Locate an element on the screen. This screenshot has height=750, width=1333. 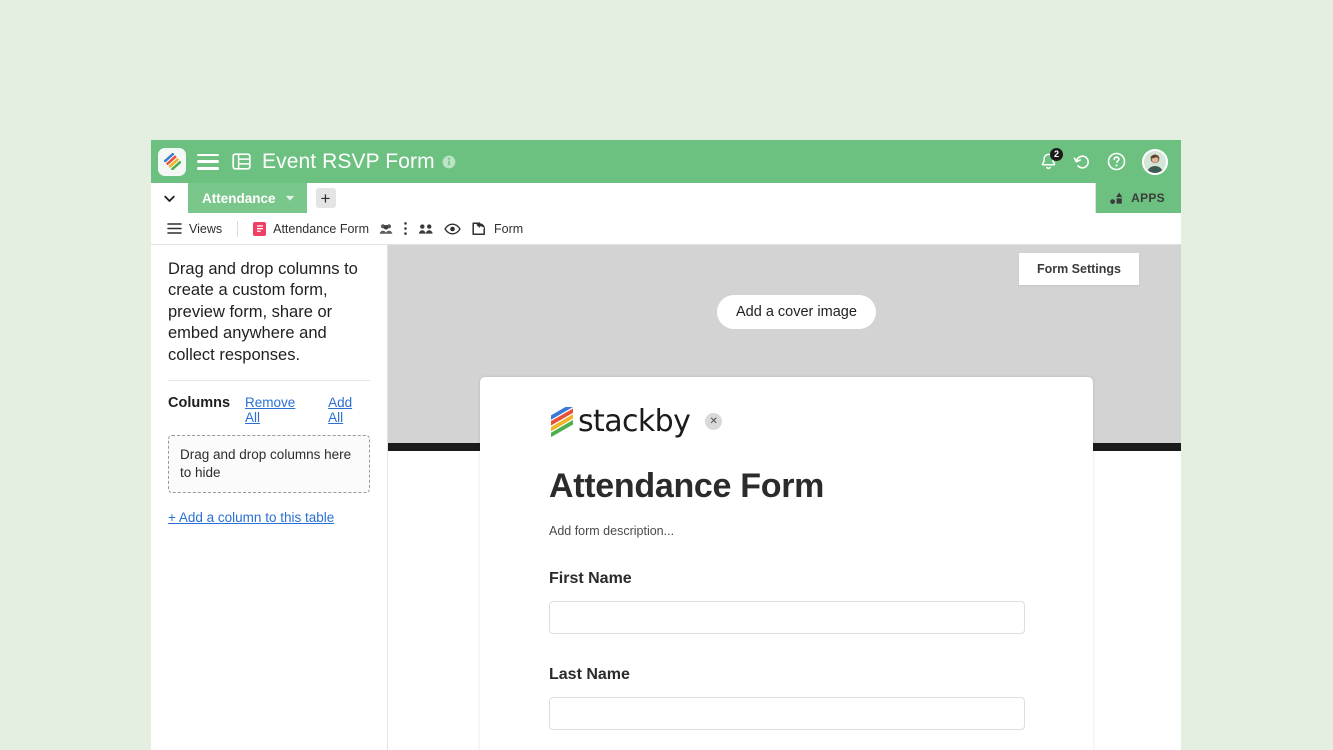
field-label: First Name is located at coordinates (590, 578).